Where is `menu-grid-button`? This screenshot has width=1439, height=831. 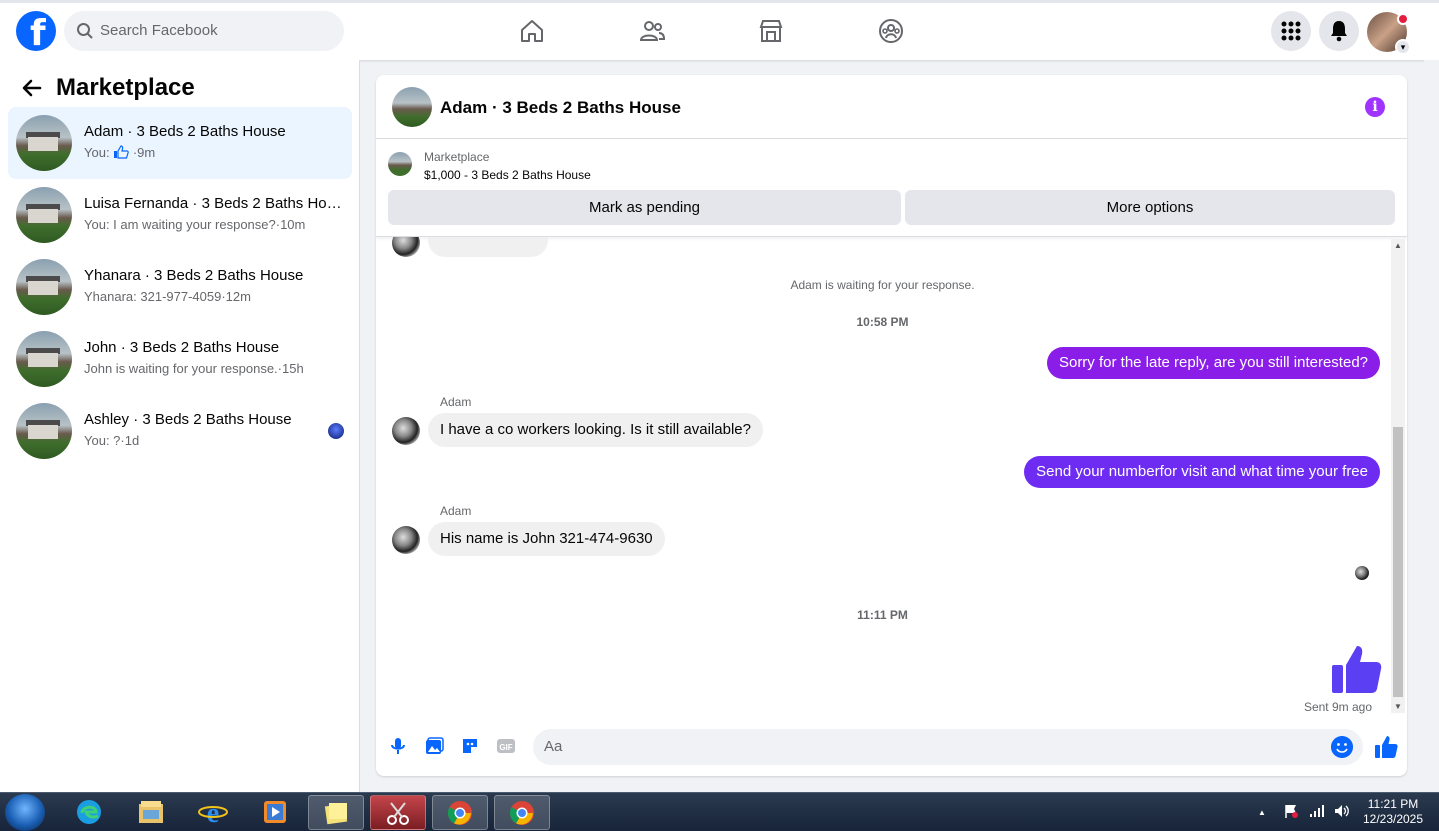
menu-grid-button is located at coordinates (1291, 31).